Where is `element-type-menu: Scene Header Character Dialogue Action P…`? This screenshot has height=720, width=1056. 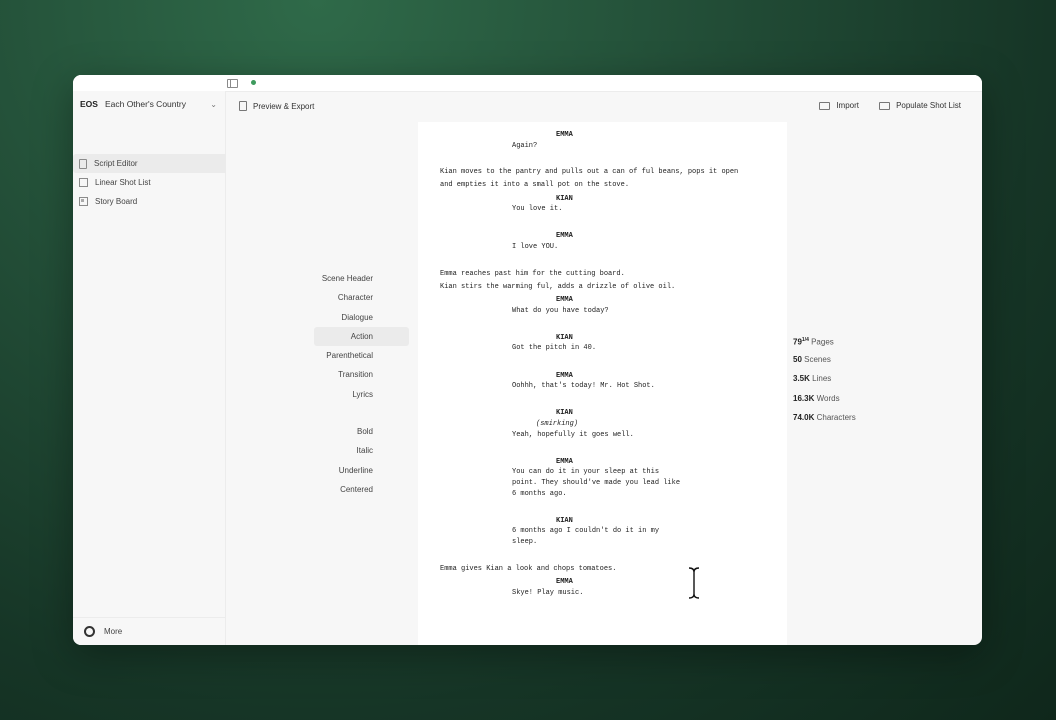
element-type-menu: Scene Header Character Dialogue Action P… is located at coordinates (361, 384).